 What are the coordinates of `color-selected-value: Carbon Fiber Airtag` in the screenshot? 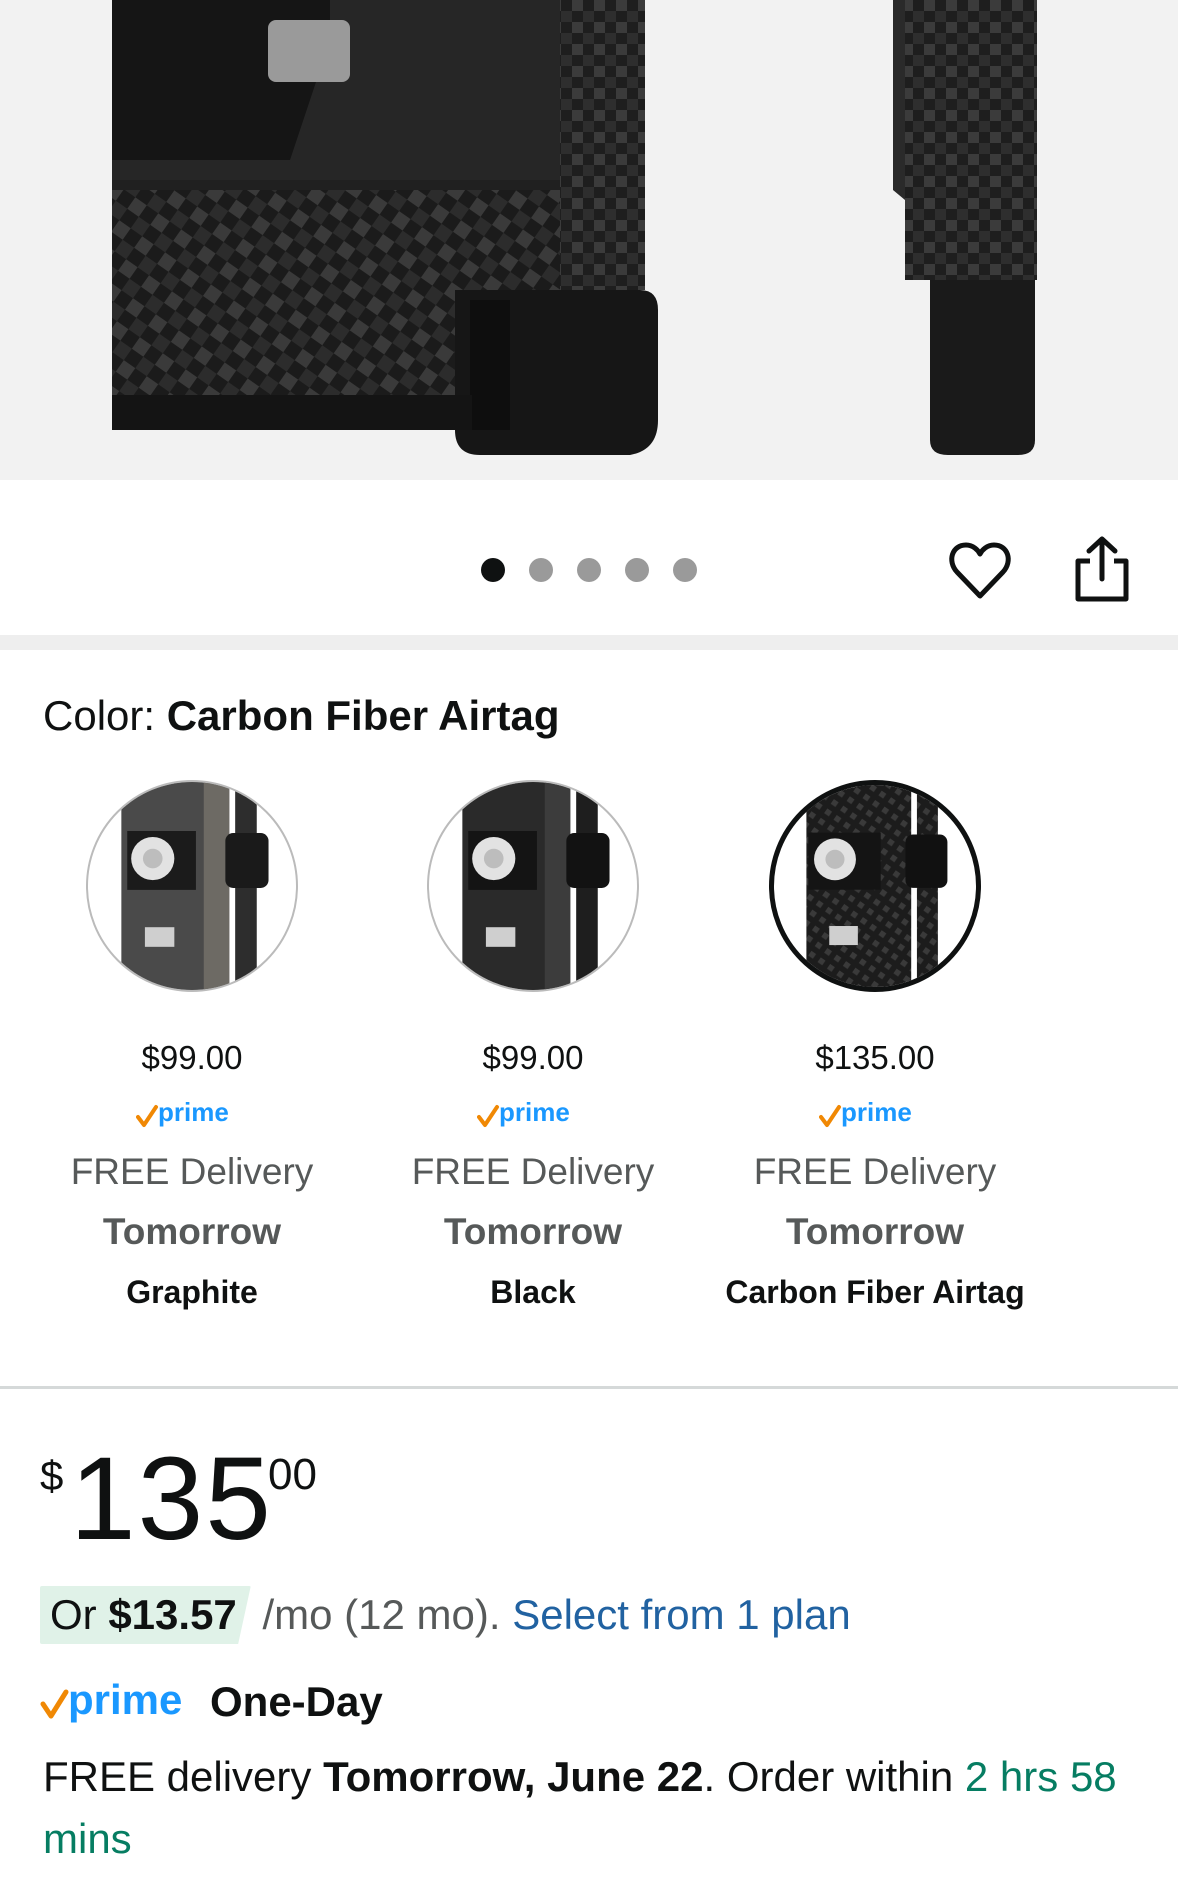 It's located at (363, 715).